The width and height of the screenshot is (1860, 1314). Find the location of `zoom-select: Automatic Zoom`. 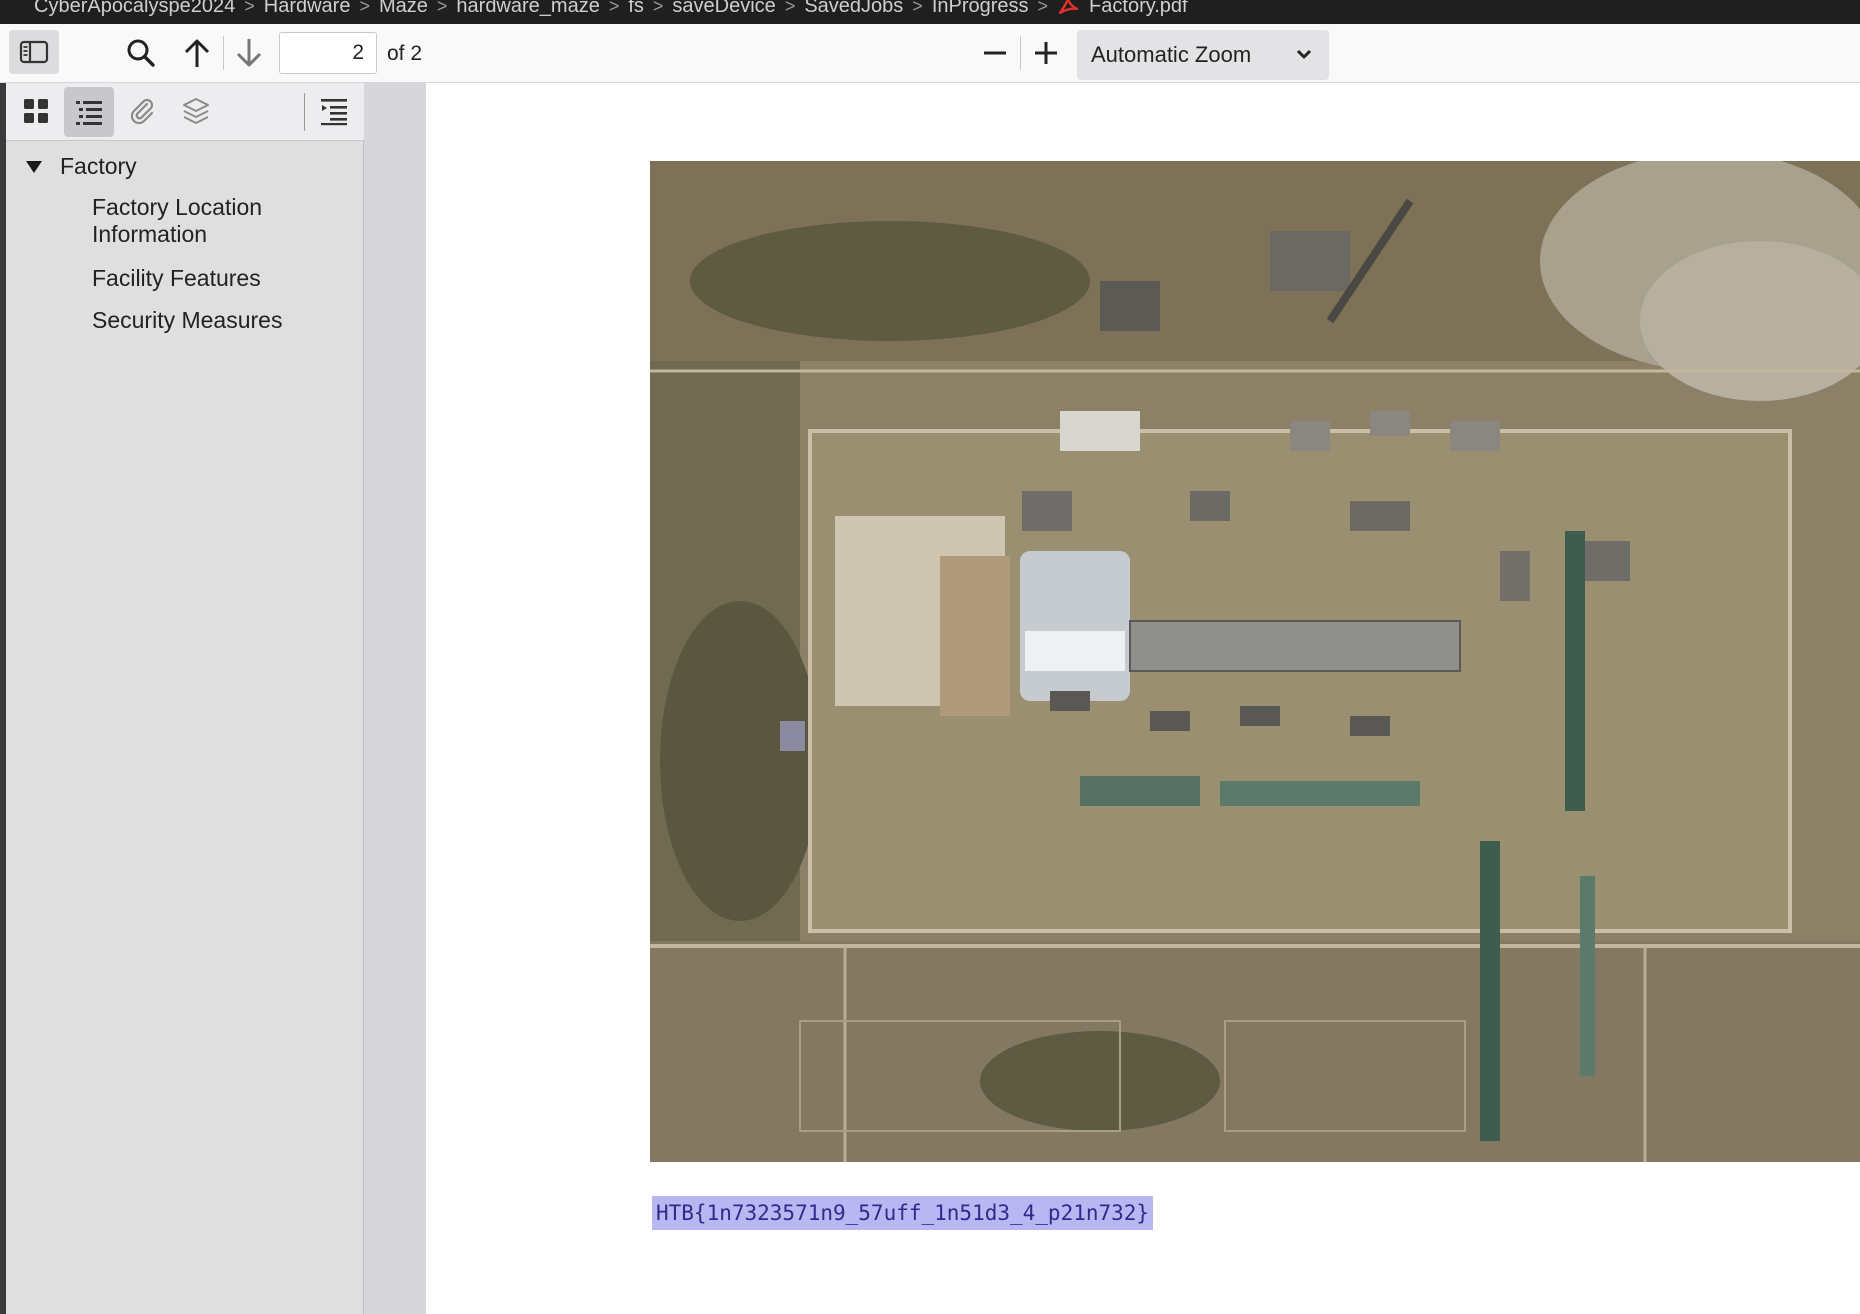

zoom-select: Automatic Zoom is located at coordinates (1203, 55).